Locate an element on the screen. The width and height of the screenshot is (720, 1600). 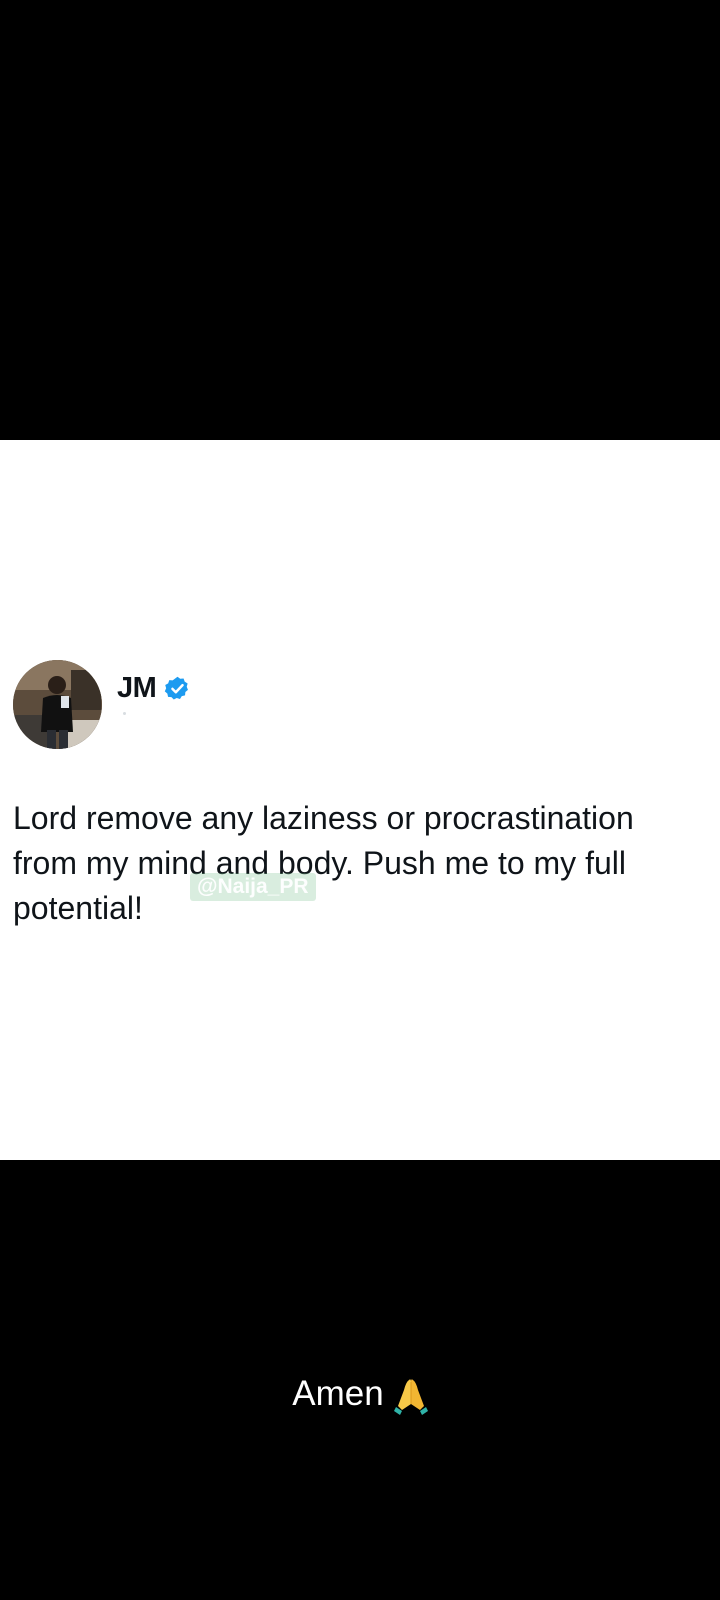
caption: Amen is located at coordinates (360, 1394).